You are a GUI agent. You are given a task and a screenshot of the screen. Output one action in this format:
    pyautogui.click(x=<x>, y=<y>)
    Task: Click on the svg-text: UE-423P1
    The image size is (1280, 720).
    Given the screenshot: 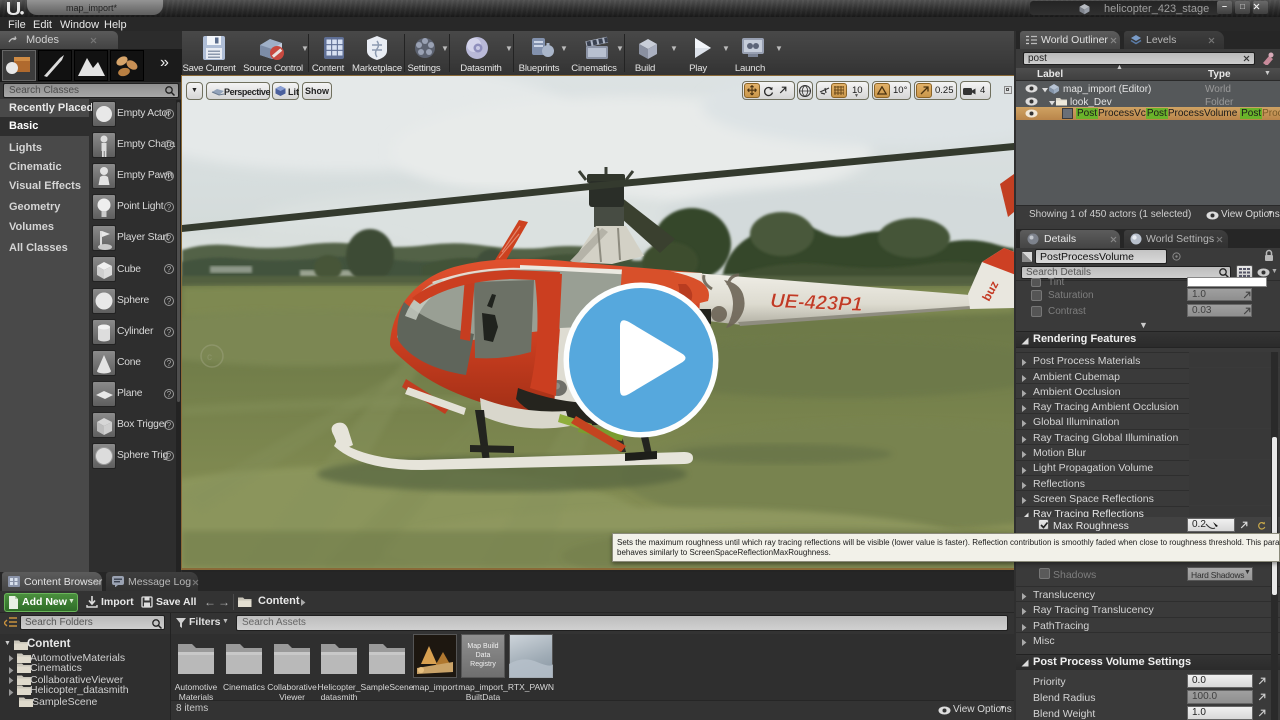 What is the action you would take?
    pyautogui.click(x=816, y=303)
    